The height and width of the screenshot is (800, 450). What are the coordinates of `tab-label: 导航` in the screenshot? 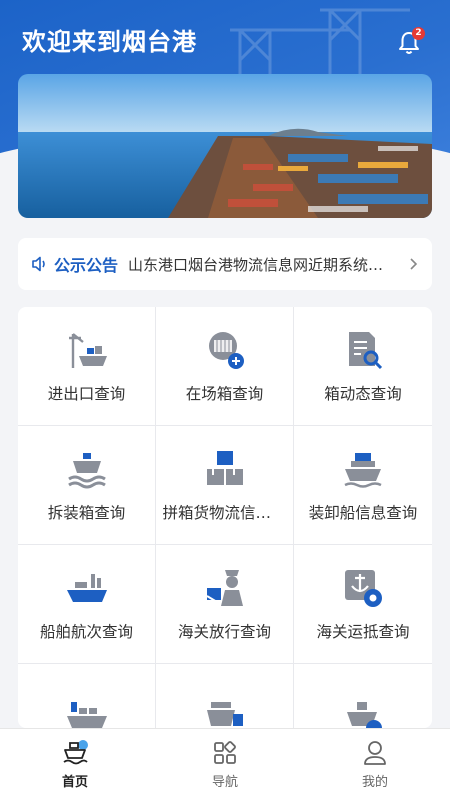 It's located at (224, 782).